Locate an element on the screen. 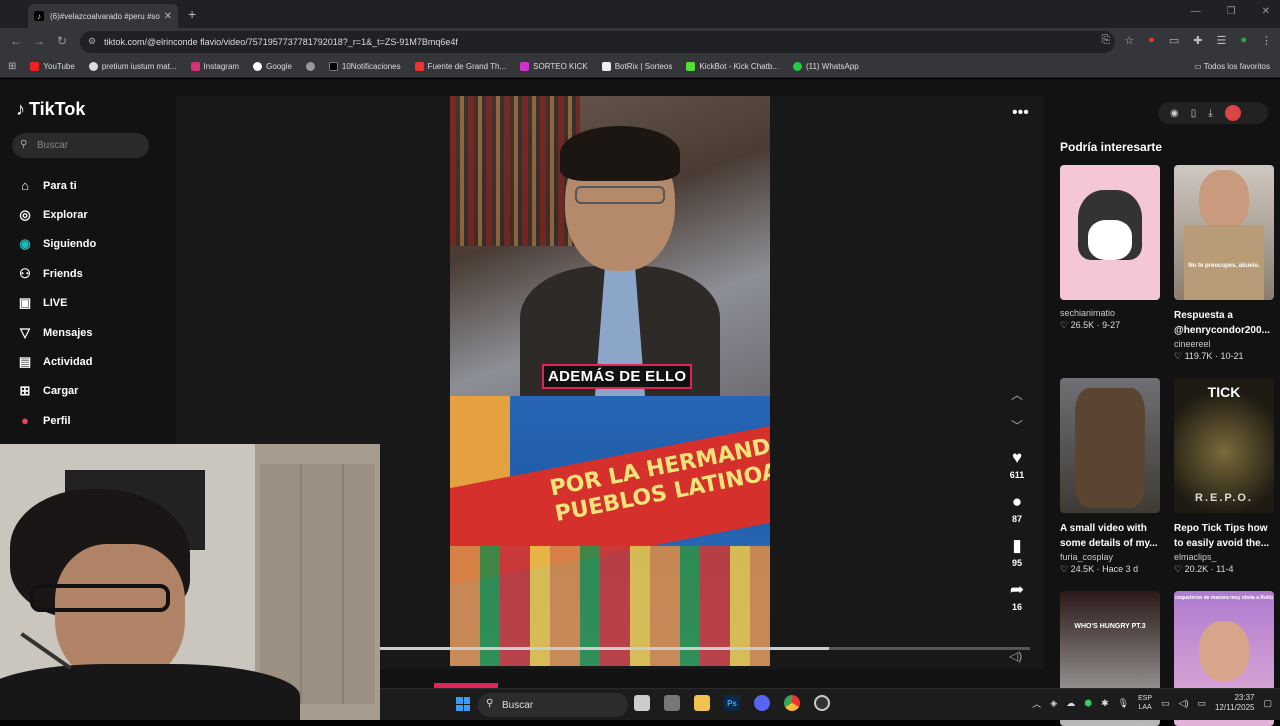  tray-chevron-icon: ︿ is located at coordinates (1036, 703).